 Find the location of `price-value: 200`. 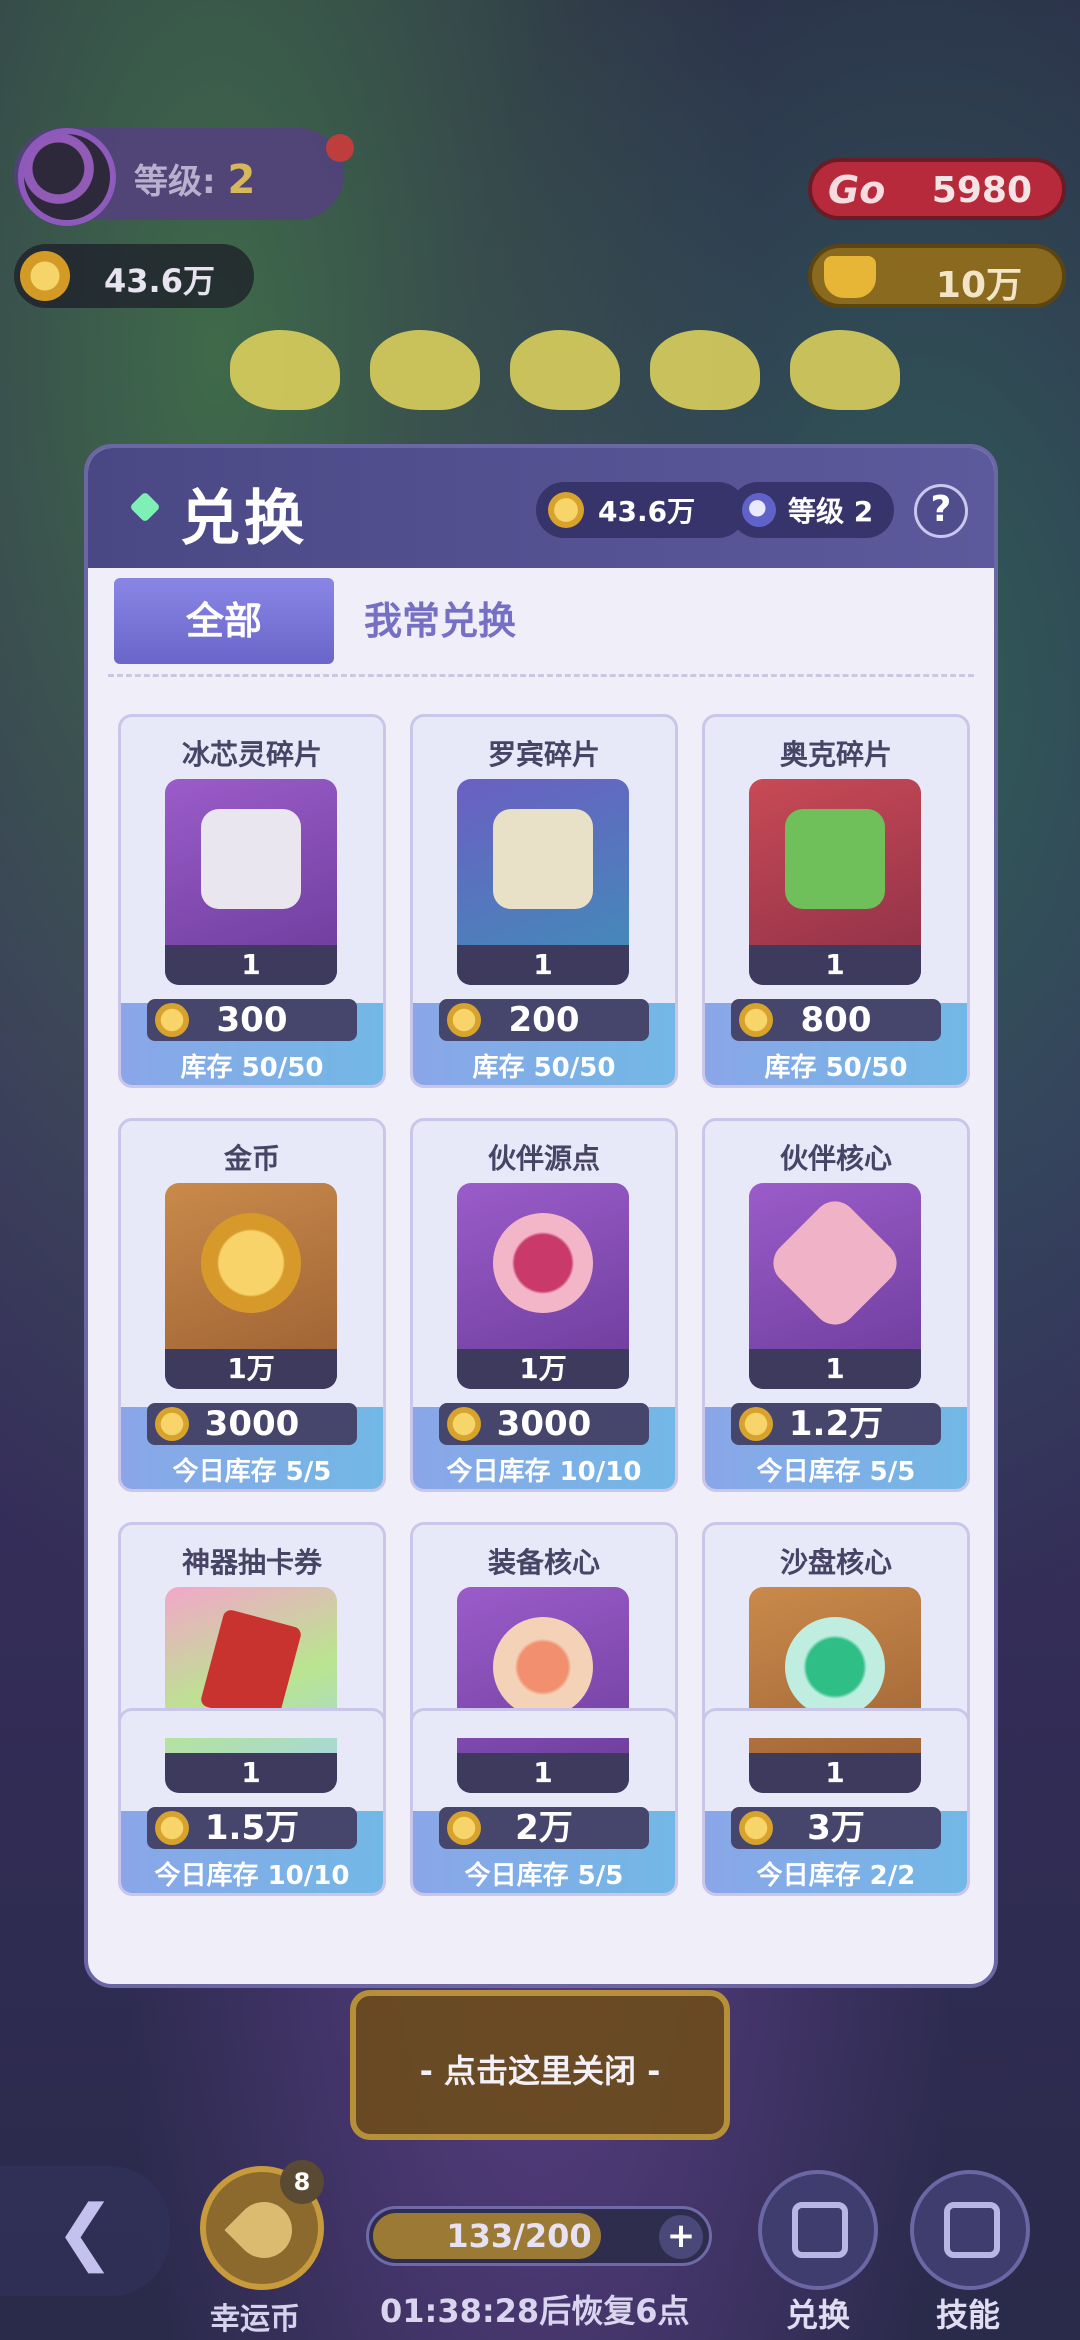

price-value: 200 is located at coordinates (544, 1020).